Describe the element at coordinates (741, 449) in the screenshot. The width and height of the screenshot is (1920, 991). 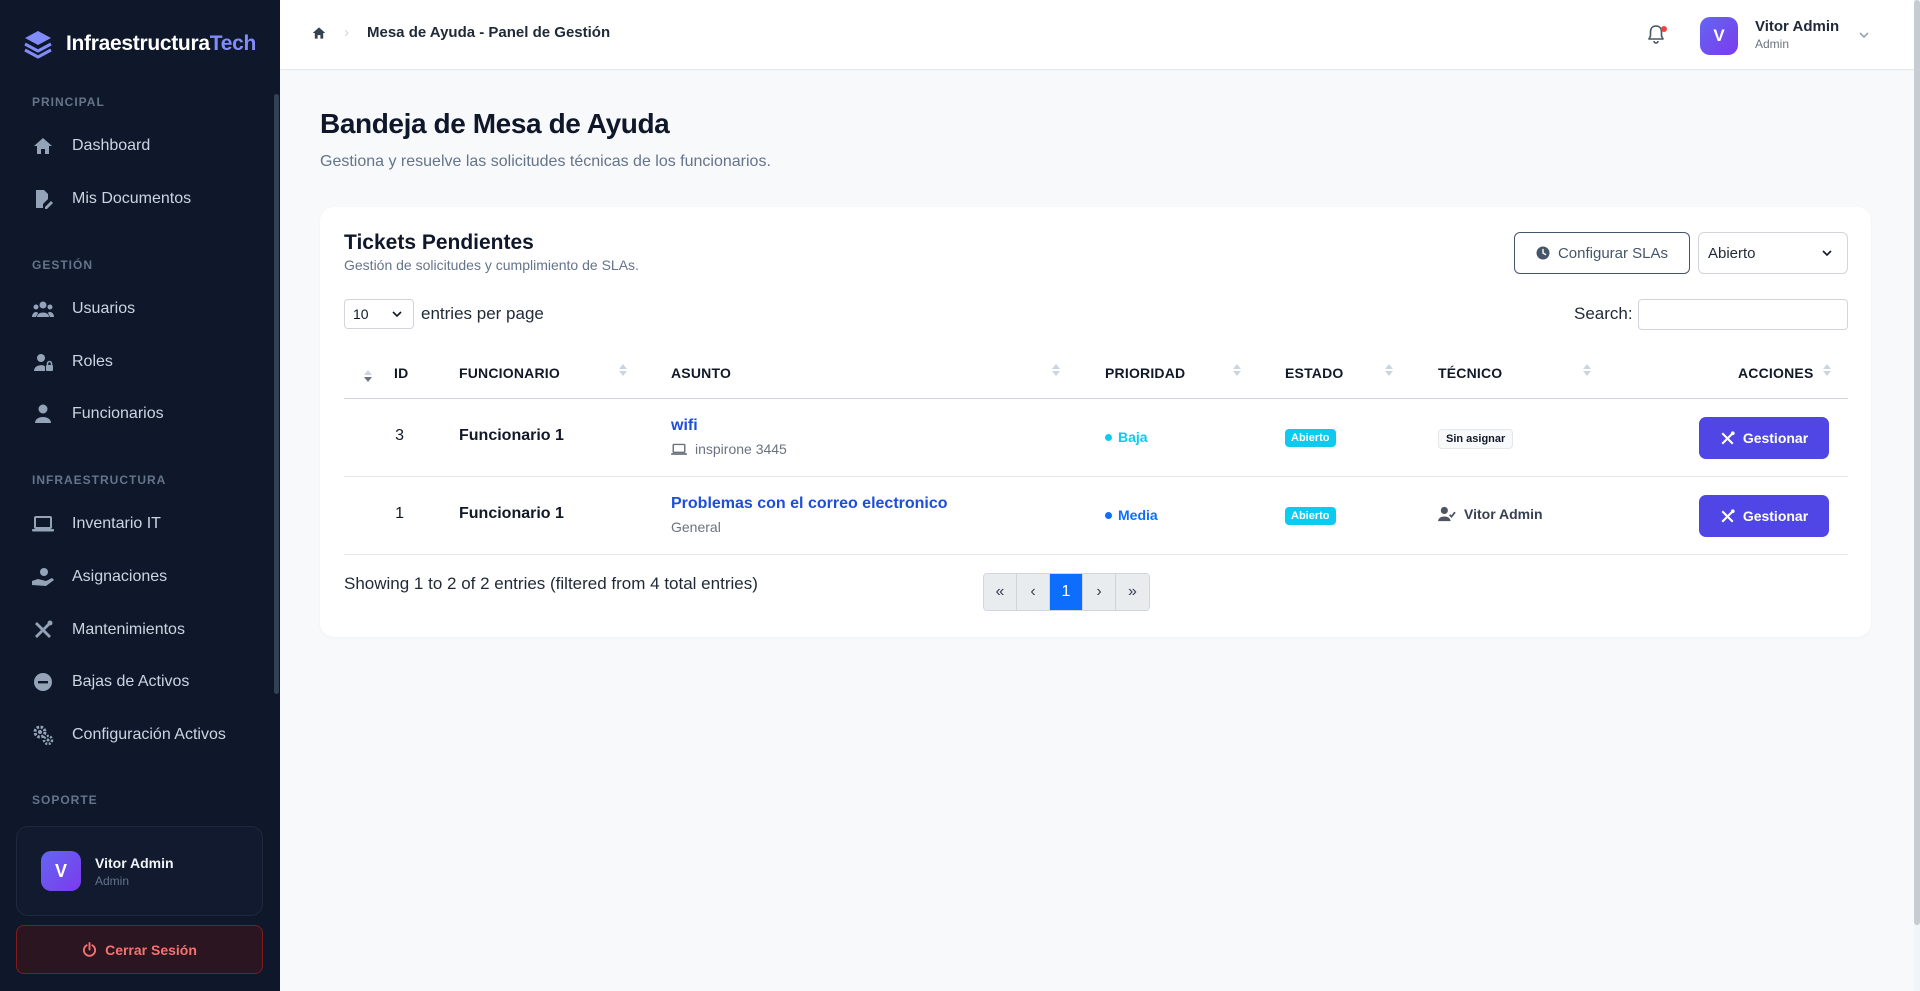
I see `asset-name: inspirone 3445` at that location.